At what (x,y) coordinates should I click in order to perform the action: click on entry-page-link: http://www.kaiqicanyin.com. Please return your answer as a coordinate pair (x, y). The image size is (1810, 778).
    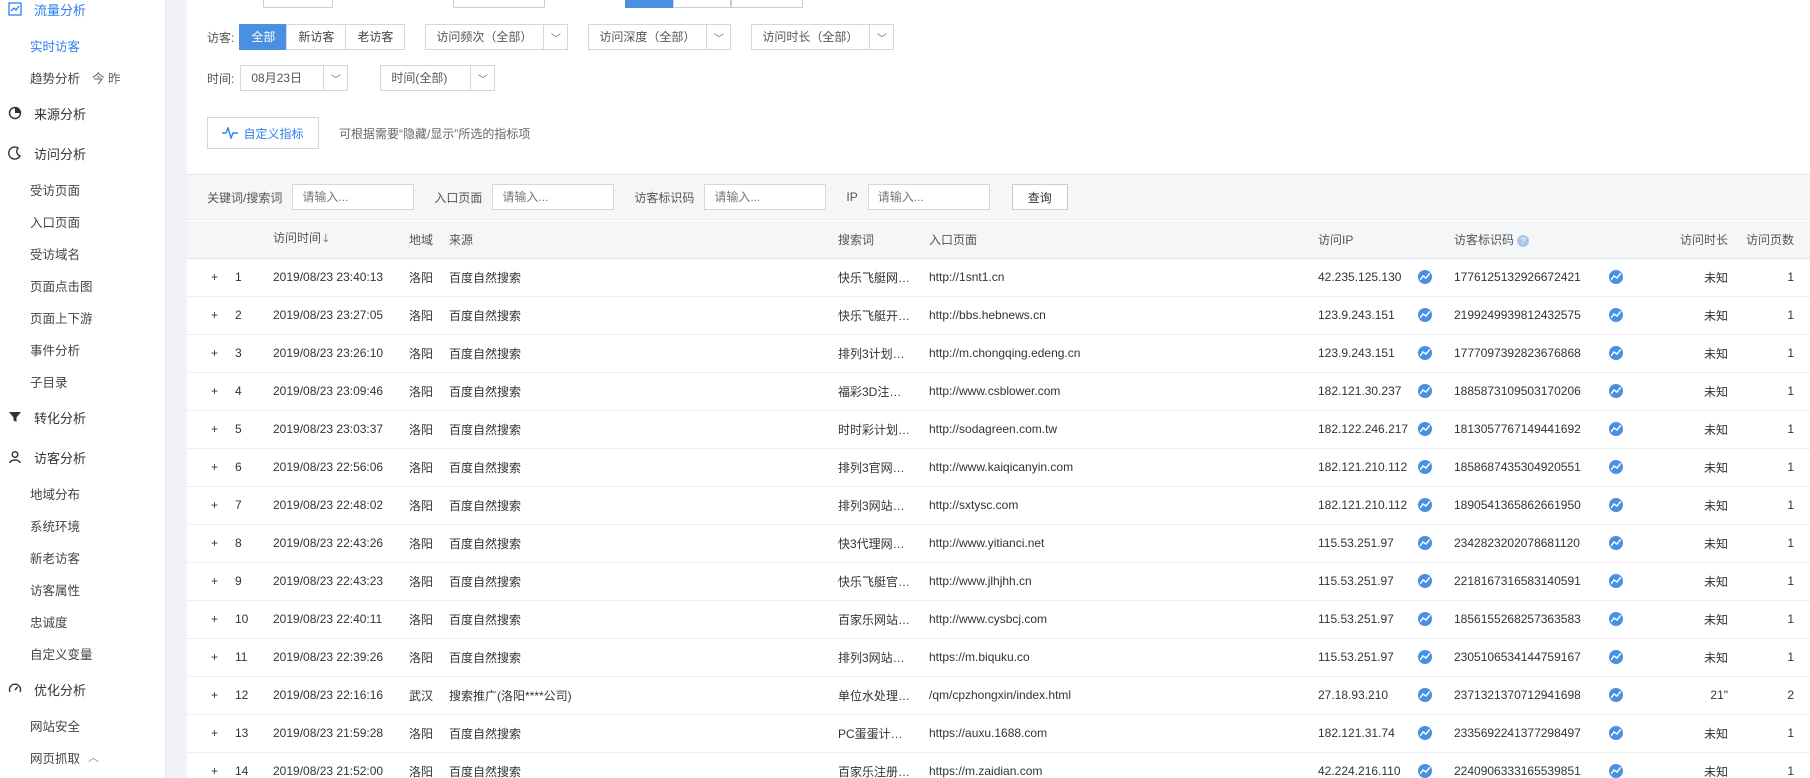
    Looking at the image, I should click on (1123, 467).